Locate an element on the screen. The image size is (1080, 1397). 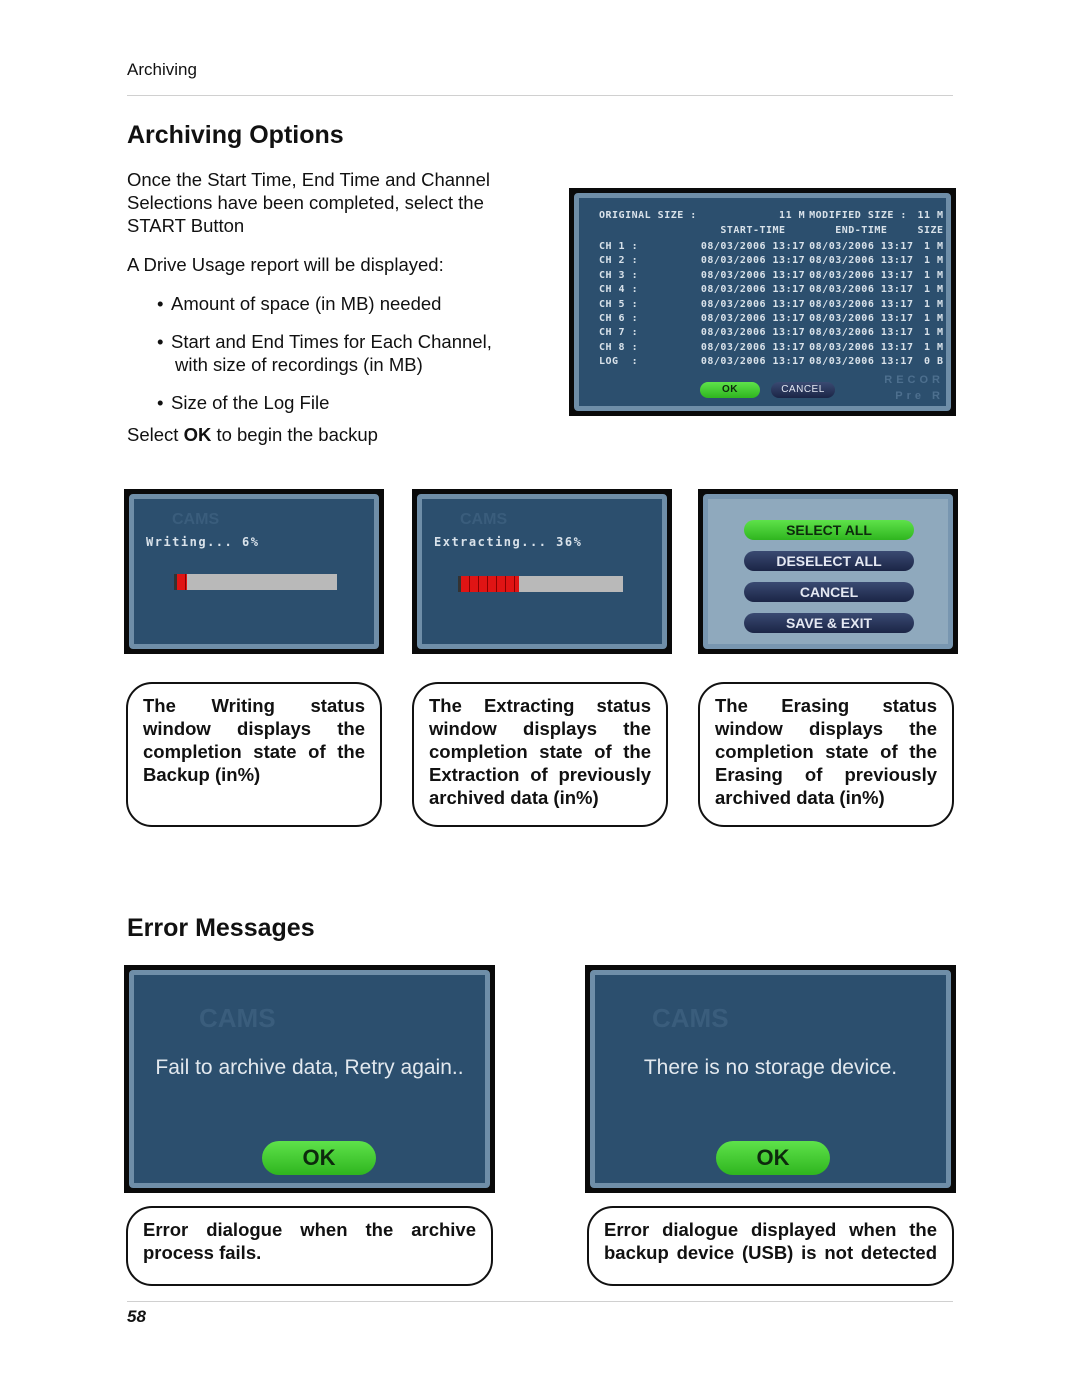
column-header-size: SIZE is located at coordinates (930, 231).